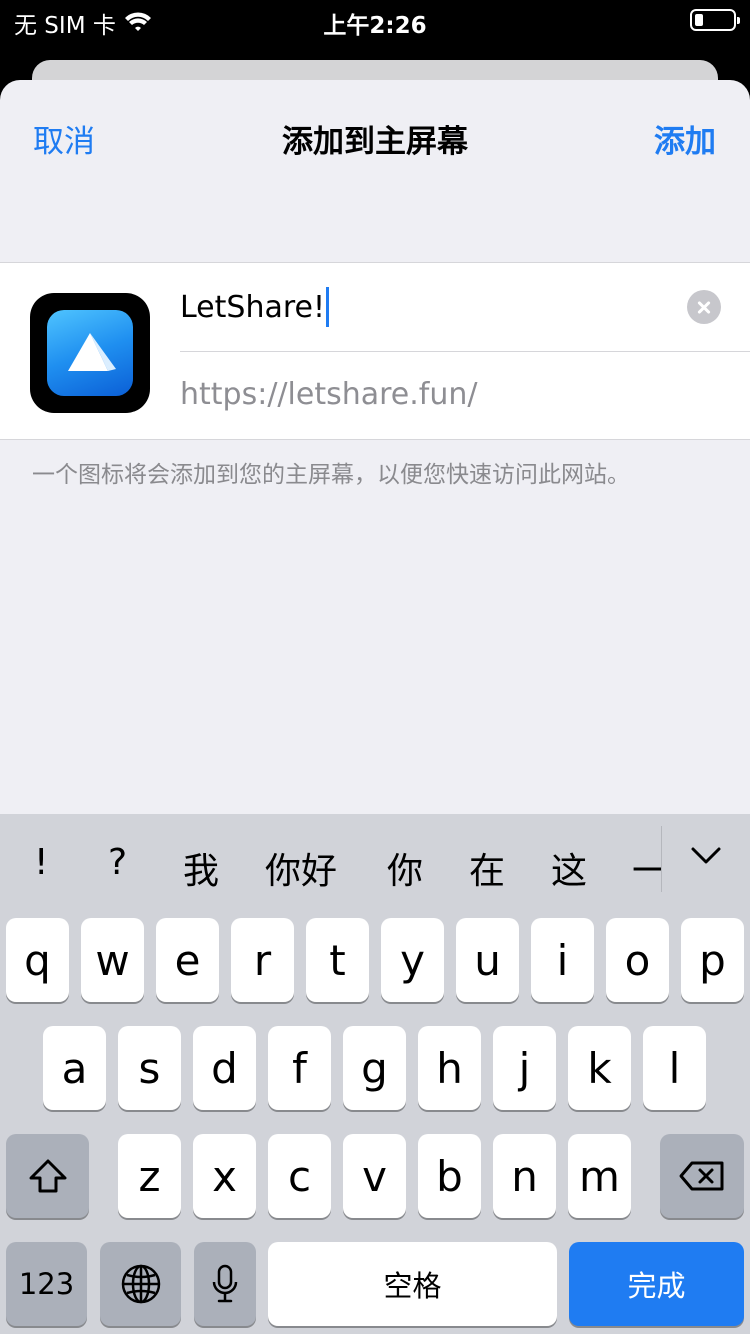 The width and height of the screenshot is (750, 1334). Describe the element at coordinates (646, 868) in the screenshot. I see `candidate: 一` at that location.